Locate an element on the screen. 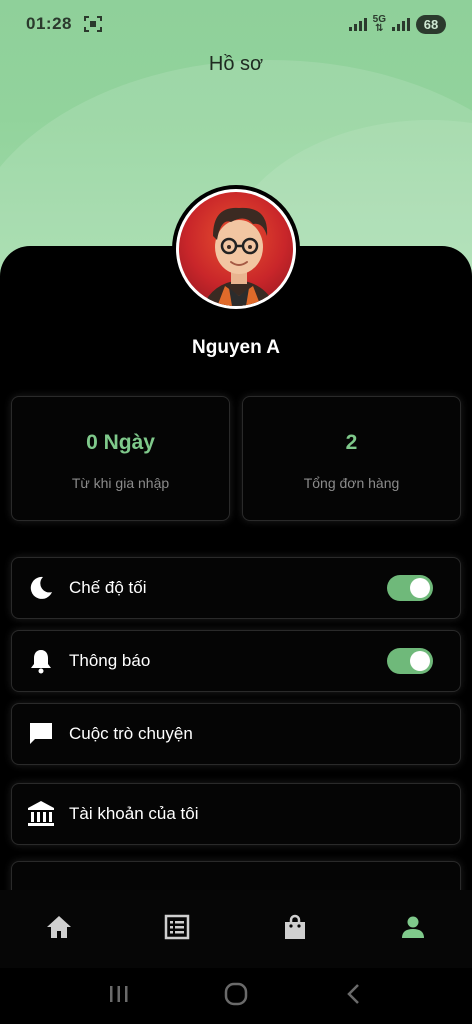  stat-value: 0 Ngày is located at coordinates (120, 442).